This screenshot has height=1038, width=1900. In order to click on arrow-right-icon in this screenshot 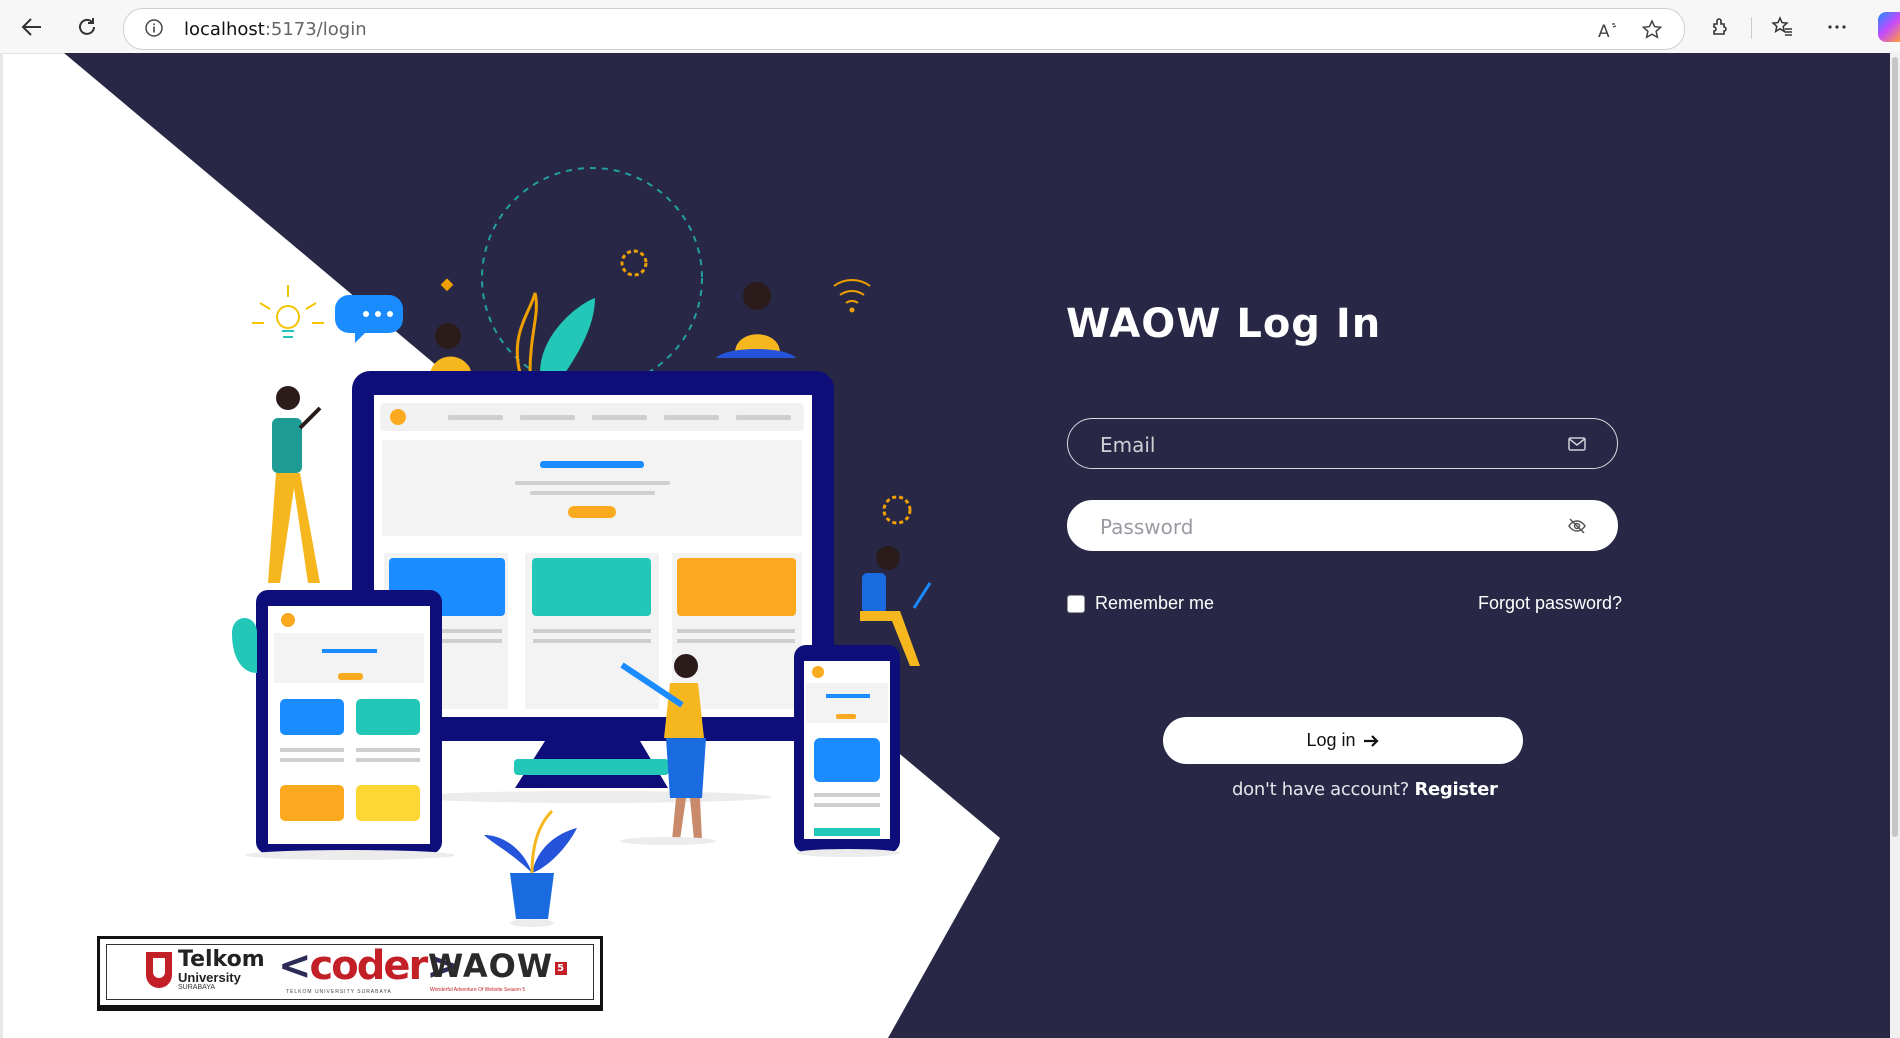, I will do `click(1371, 741)`.